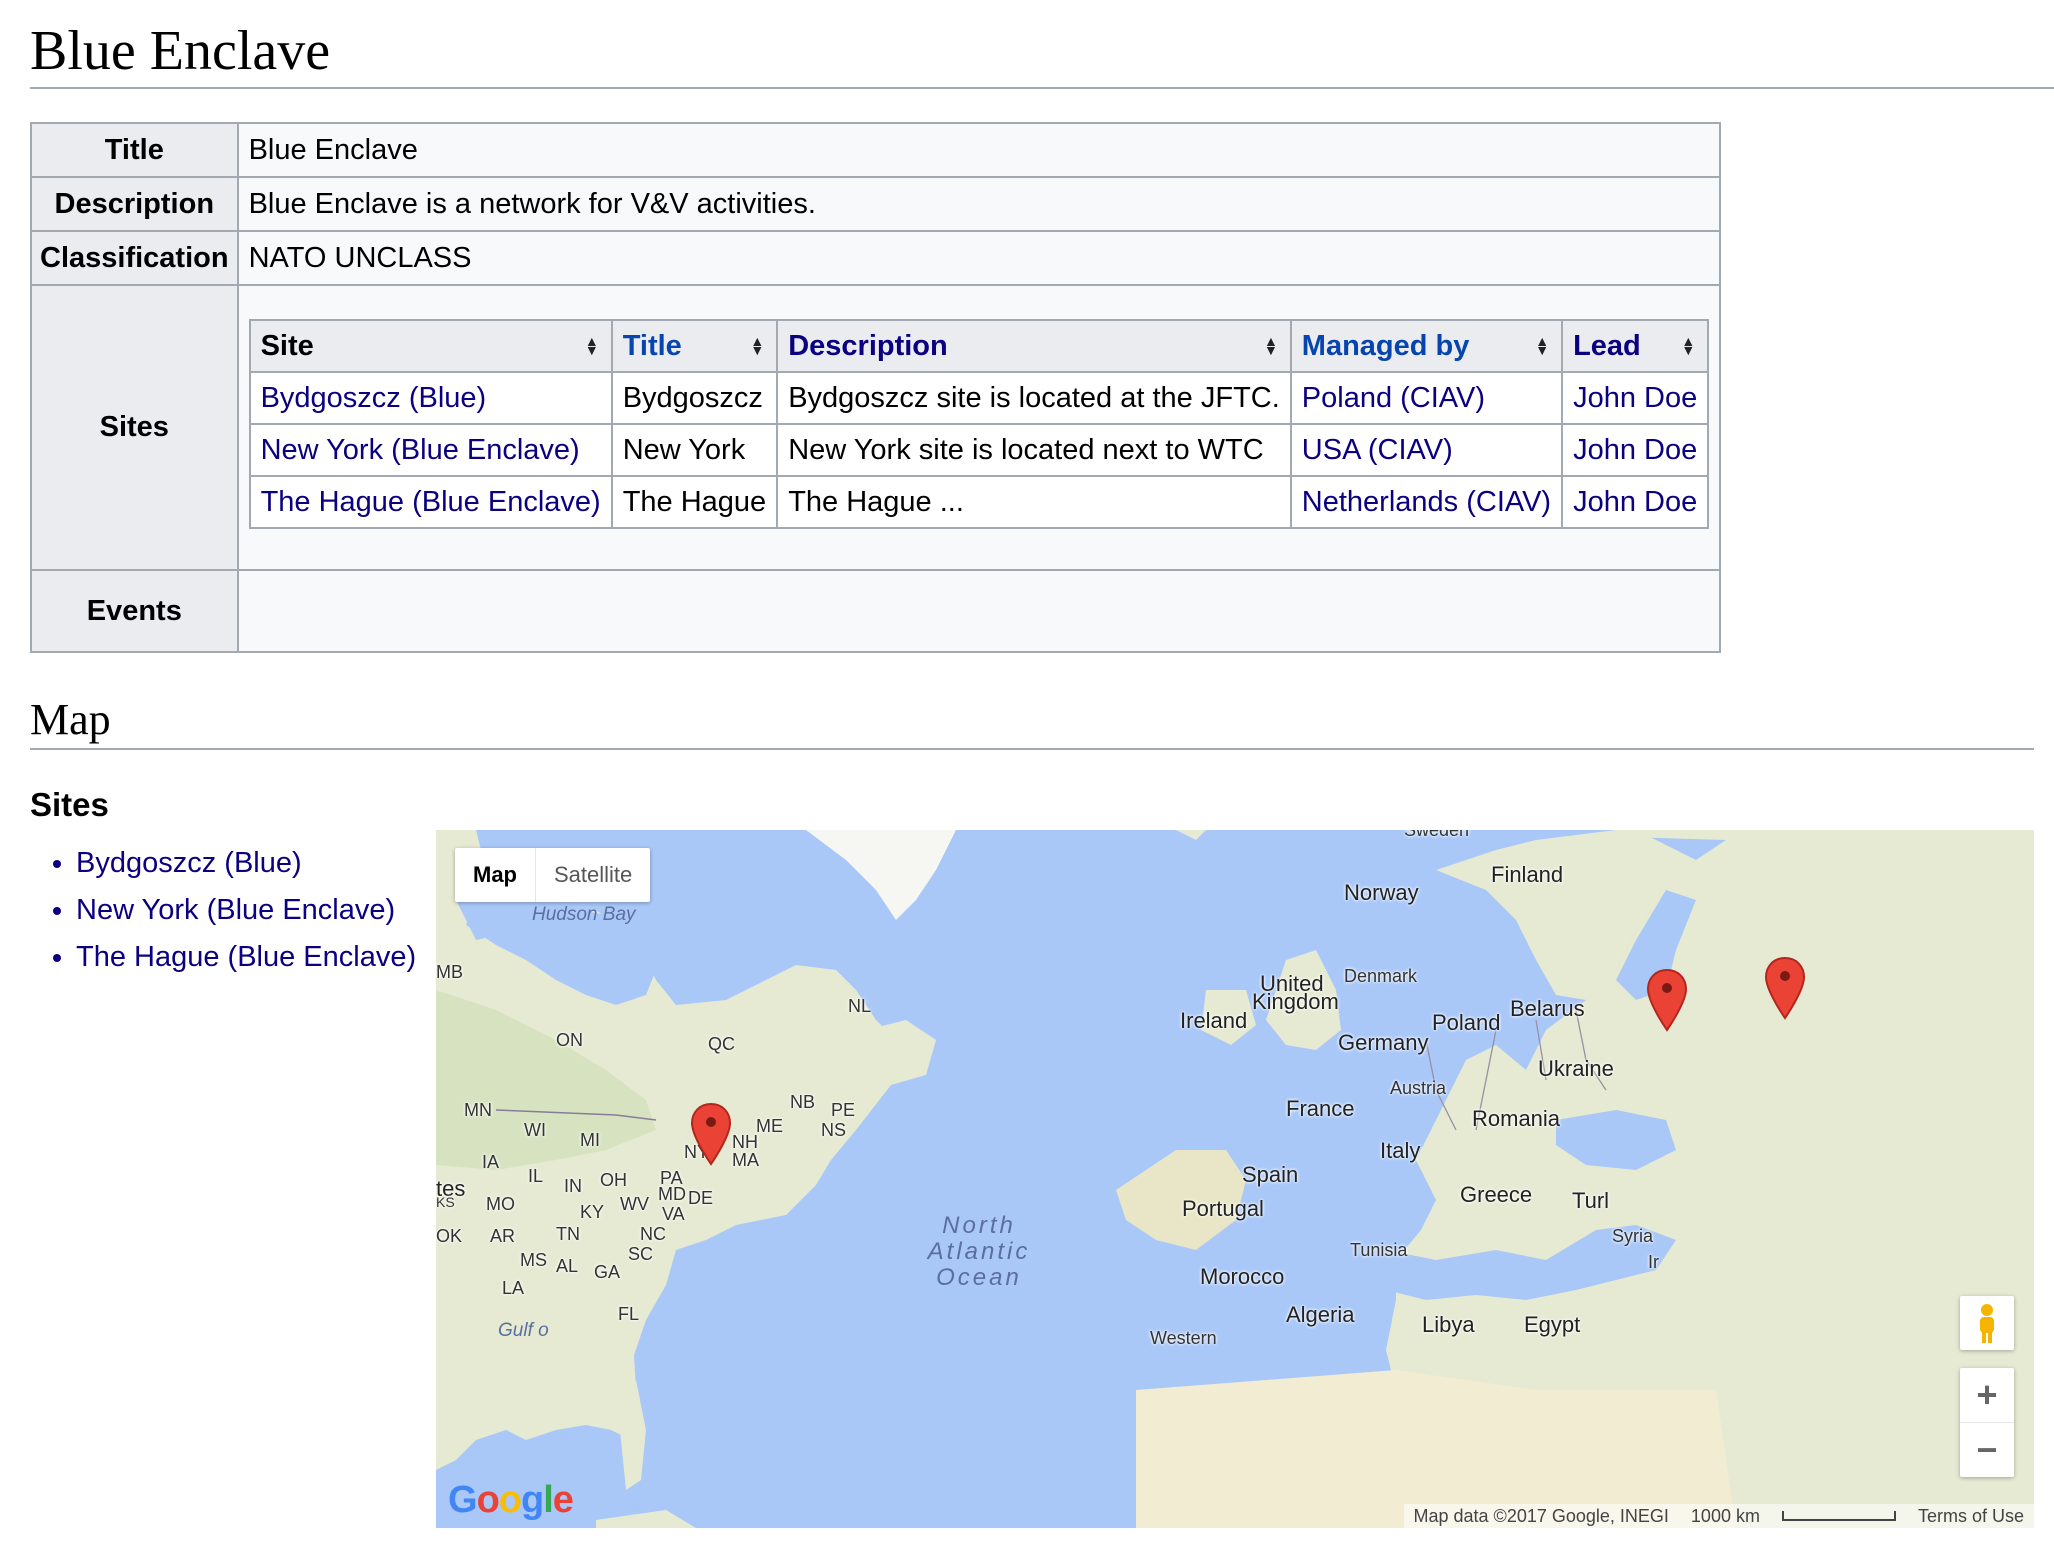  Describe the element at coordinates (979, 611) in the screenshot. I see `infobox-value` at that location.